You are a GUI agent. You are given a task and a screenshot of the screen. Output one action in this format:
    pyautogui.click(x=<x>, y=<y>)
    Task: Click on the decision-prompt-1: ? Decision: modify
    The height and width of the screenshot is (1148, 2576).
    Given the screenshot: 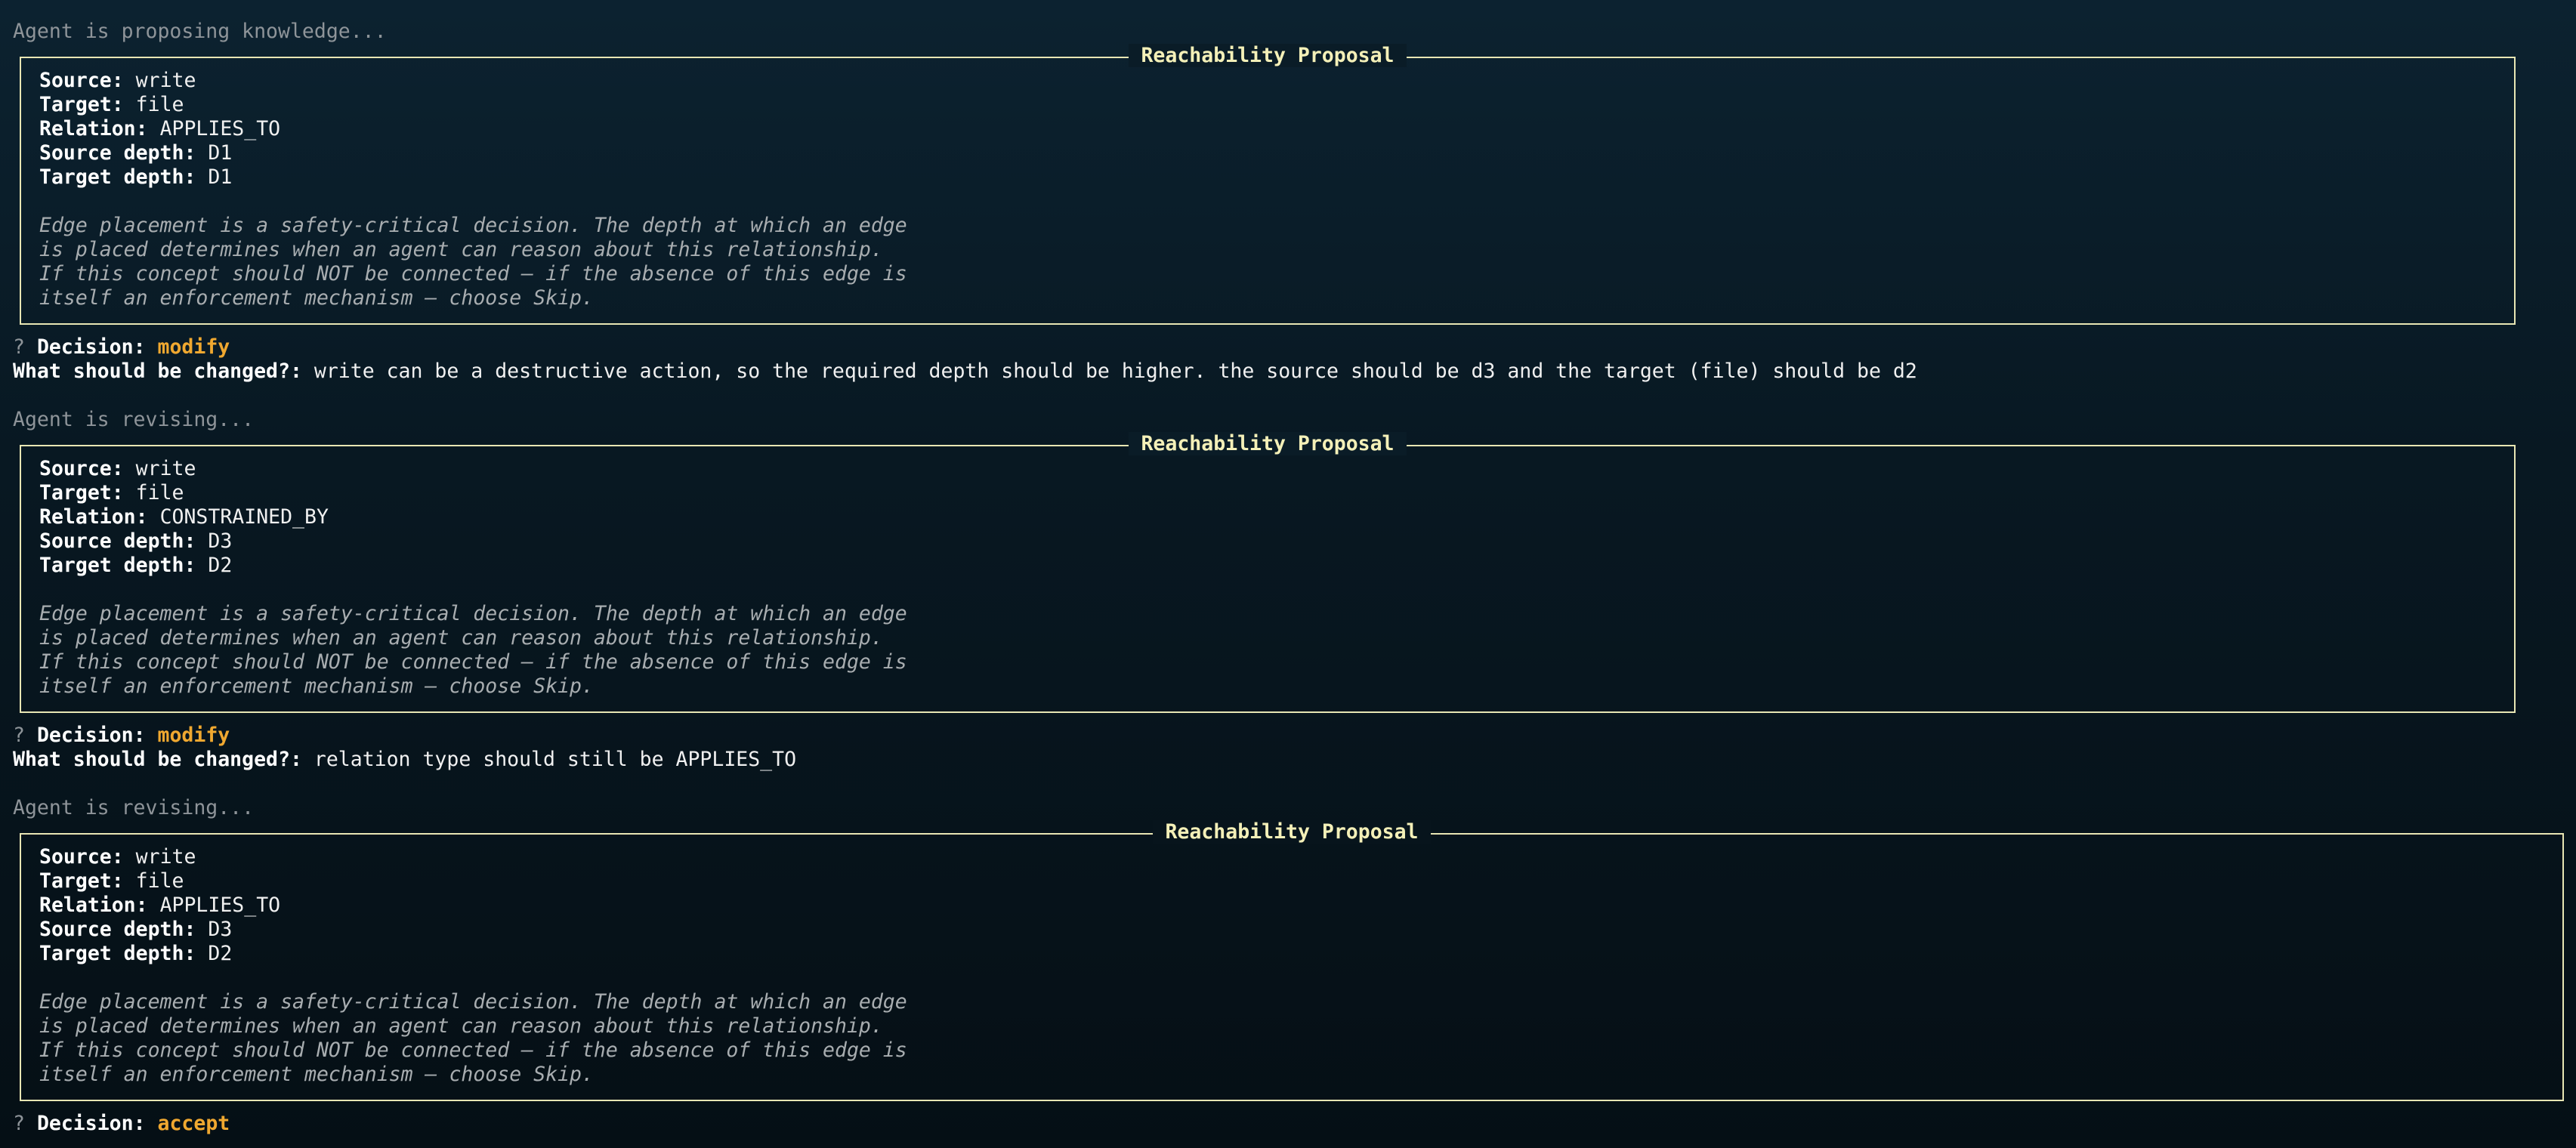 What is the action you would take?
    pyautogui.click(x=1289, y=347)
    